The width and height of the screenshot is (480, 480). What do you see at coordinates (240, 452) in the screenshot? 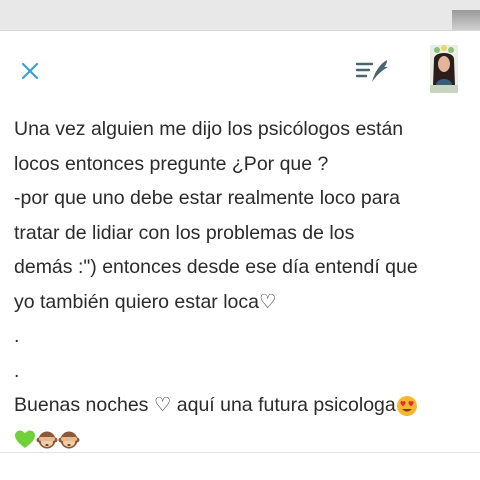
I see `divider` at bounding box center [240, 452].